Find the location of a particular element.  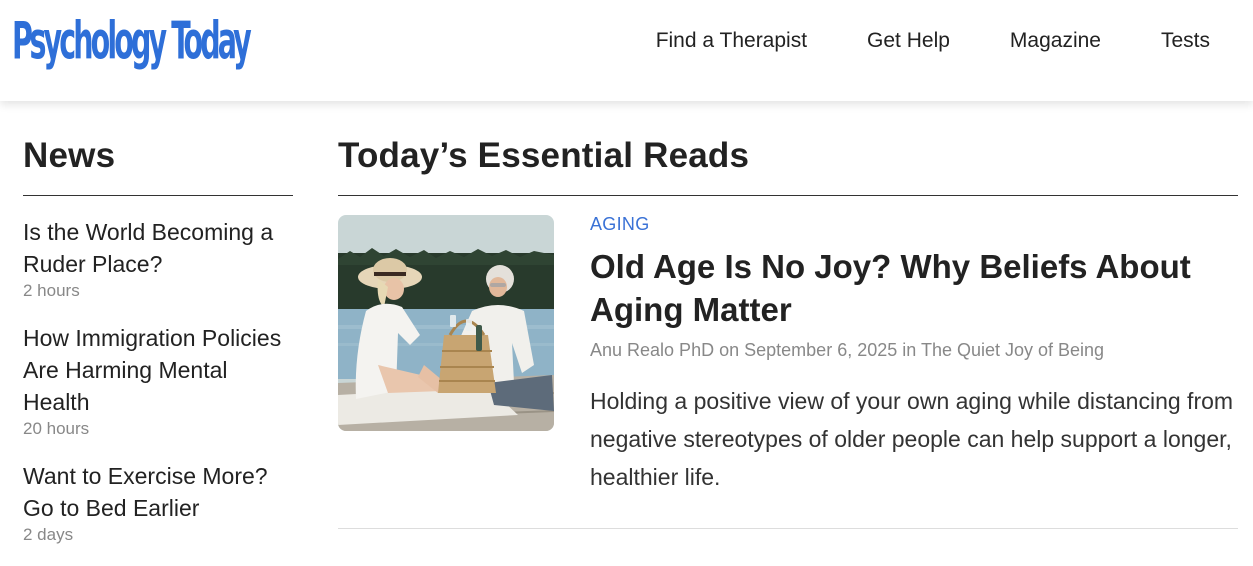

essential-reads-divider is located at coordinates (788, 195).